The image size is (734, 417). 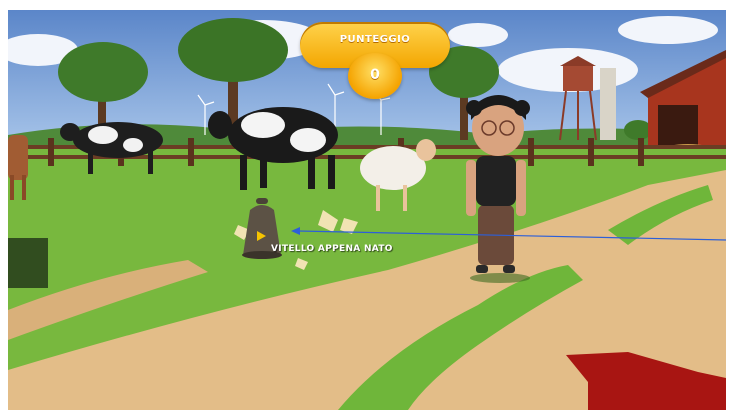 I want to click on shadow, so click(x=28, y=263).